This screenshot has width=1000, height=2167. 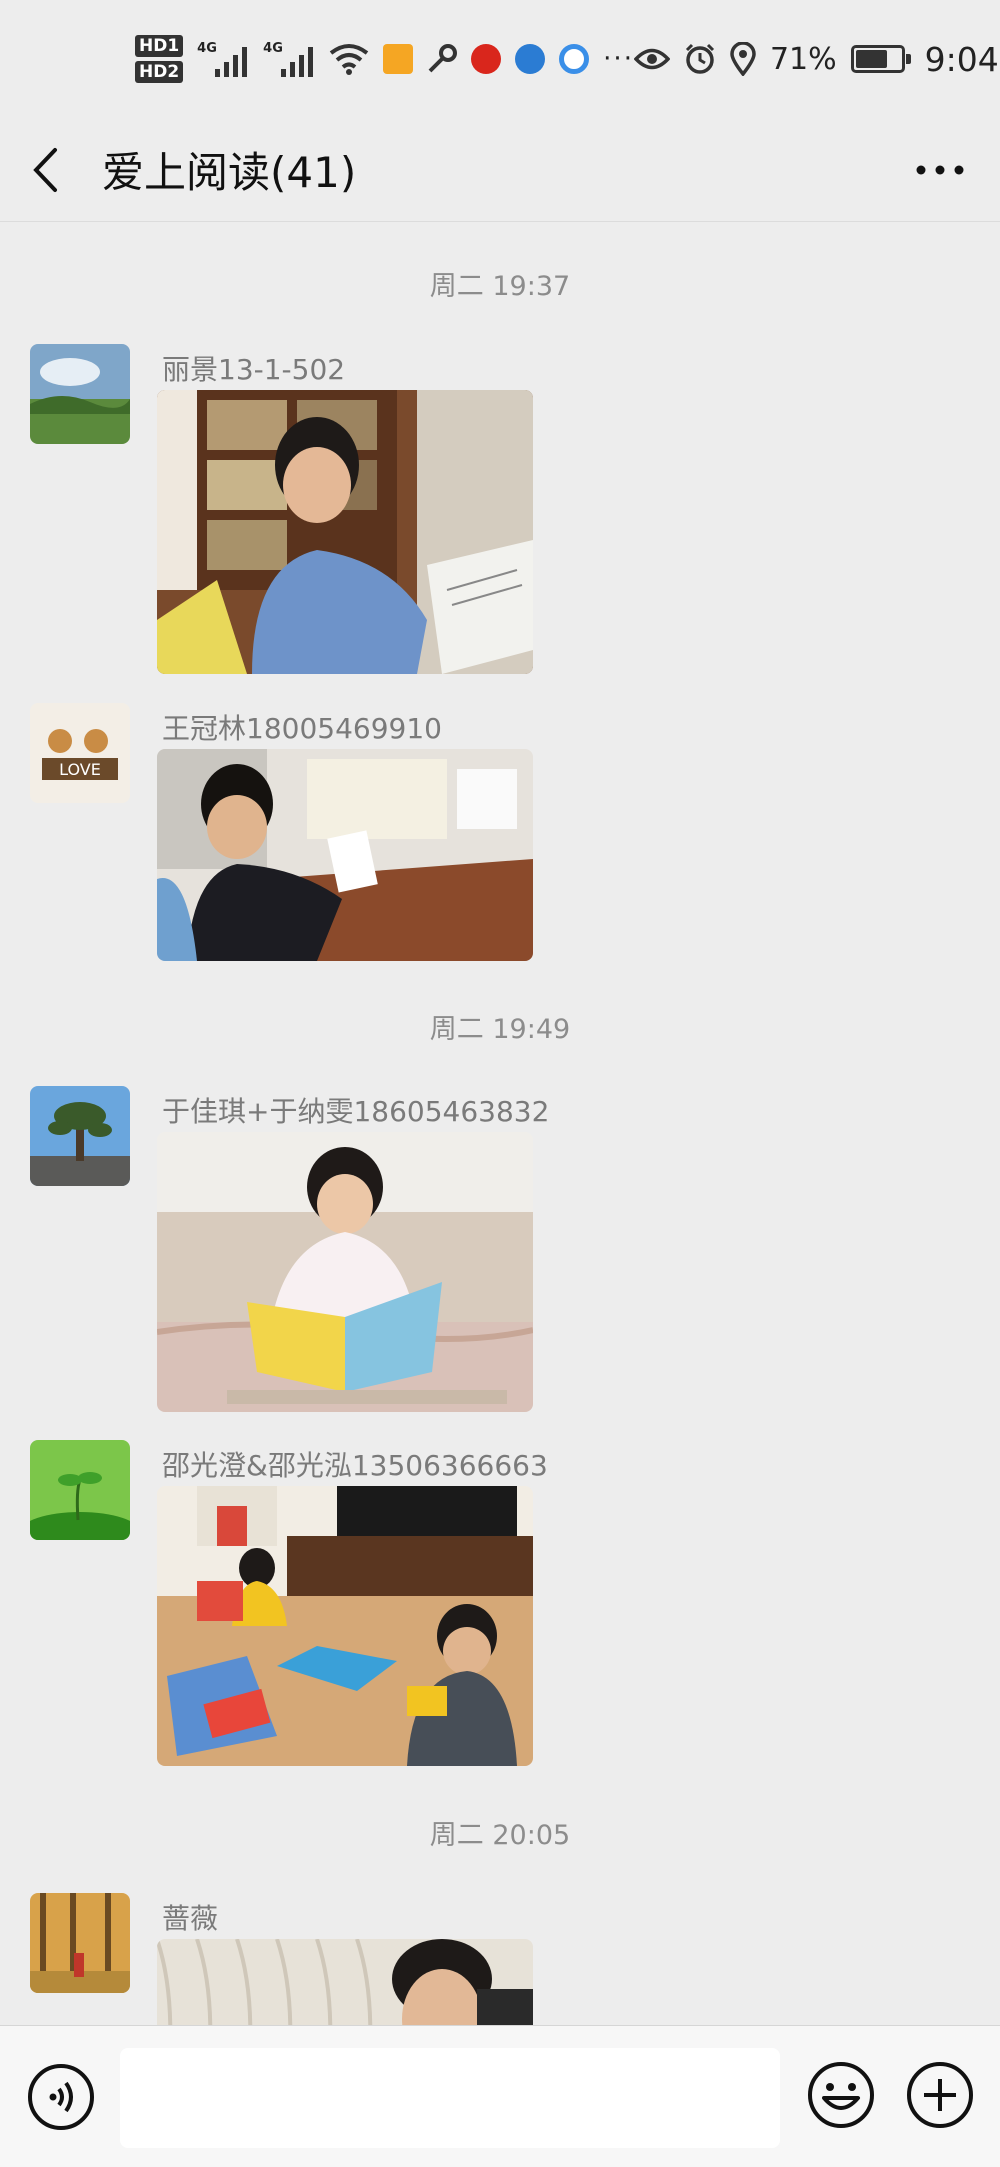 I want to click on blue-app-icon, so click(x=530, y=59).